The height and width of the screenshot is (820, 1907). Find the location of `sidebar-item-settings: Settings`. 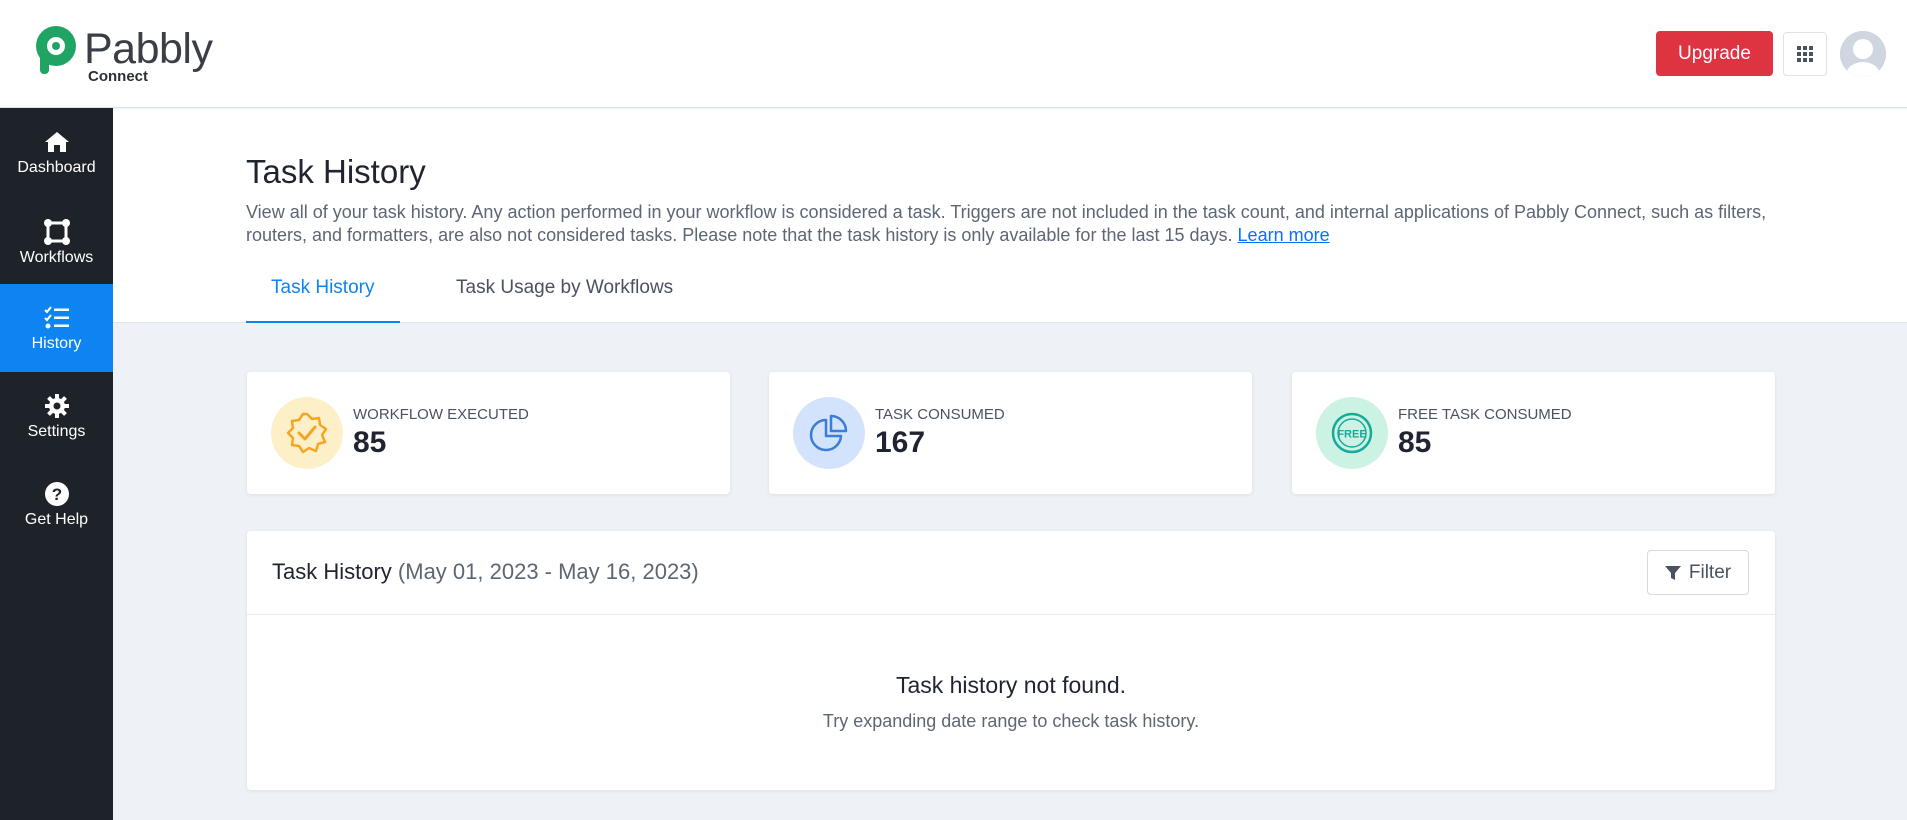

sidebar-item-settings: Settings is located at coordinates (56, 416).